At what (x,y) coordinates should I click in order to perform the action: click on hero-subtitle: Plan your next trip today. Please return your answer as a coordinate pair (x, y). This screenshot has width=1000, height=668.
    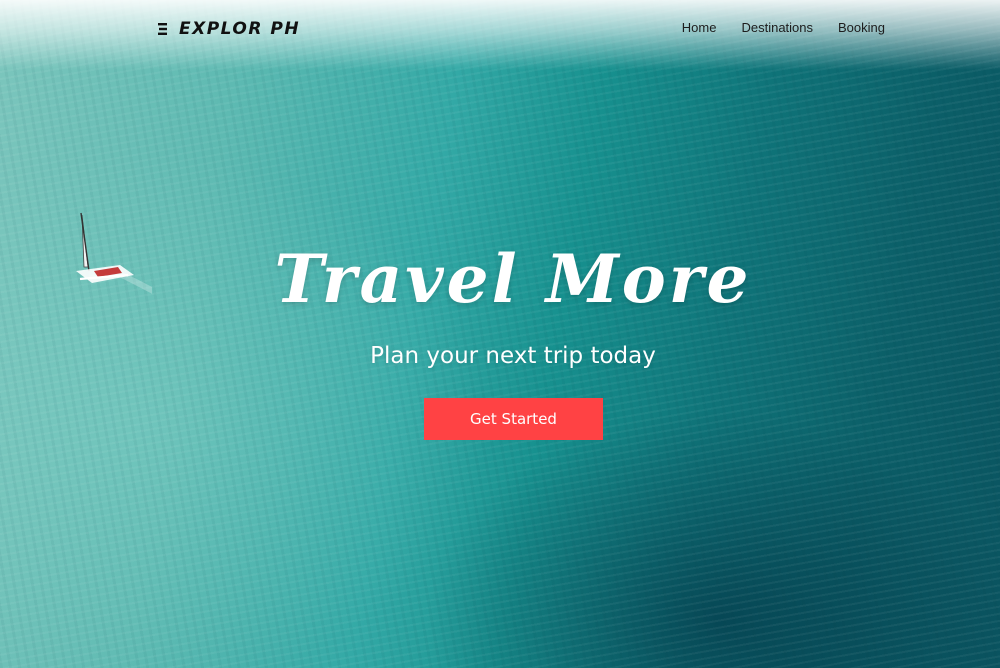
    Looking at the image, I should click on (513, 356).